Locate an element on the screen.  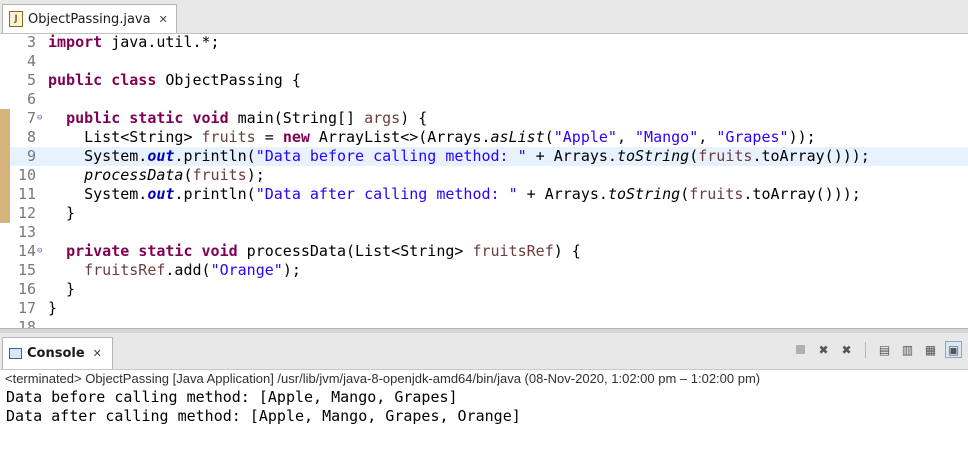
line-number: 10 is located at coordinates (26, 175).